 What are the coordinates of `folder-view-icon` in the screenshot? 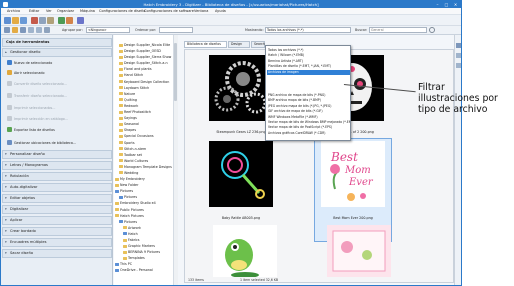 It's located at (15, 30).